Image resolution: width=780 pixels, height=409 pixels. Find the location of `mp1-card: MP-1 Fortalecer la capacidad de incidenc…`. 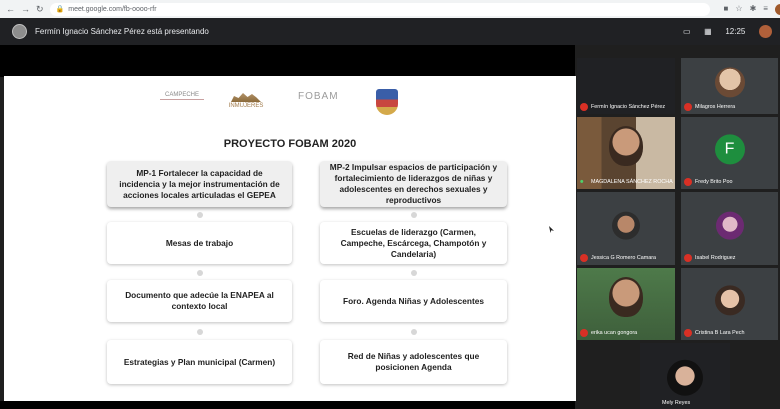

mp1-card: MP-1 Fortalecer la capacidad de incidenc… is located at coordinates (199, 184).